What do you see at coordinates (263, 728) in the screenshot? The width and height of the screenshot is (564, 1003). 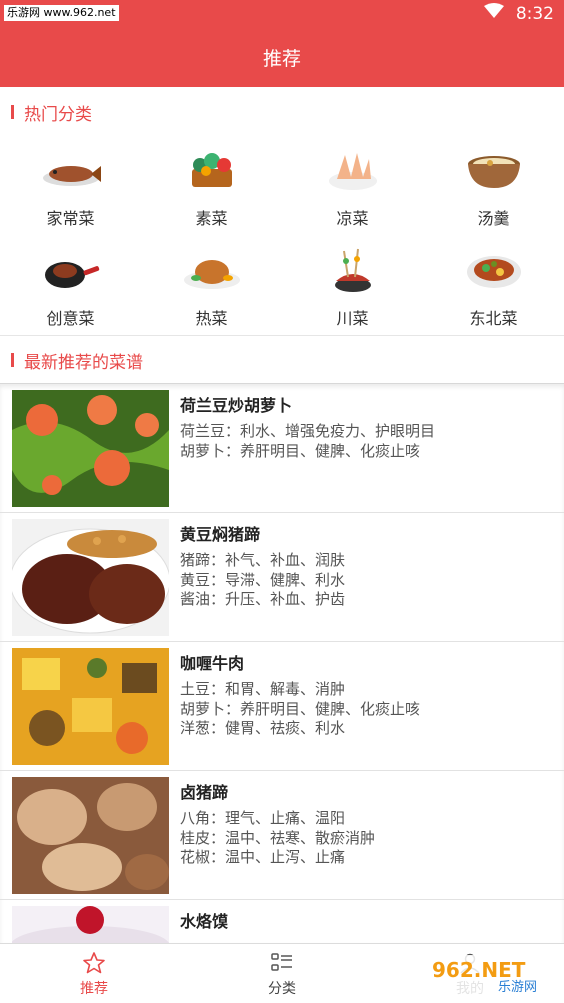 I see `recipe-benefit-line: 洋葱：健胃、祛痰、利水` at bounding box center [263, 728].